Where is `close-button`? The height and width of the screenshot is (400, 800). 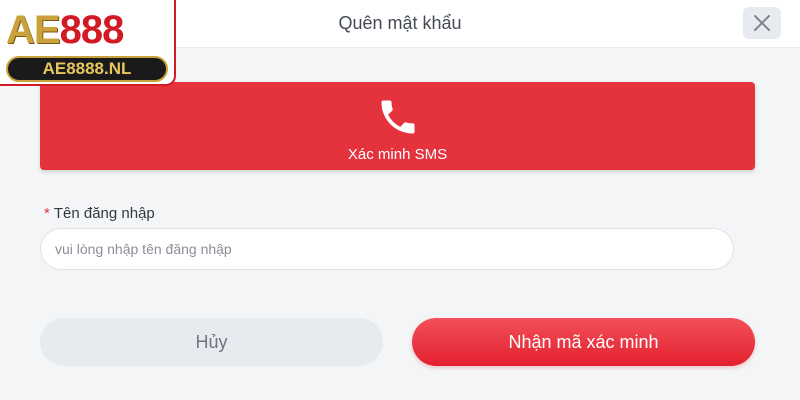
close-button is located at coordinates (762, 23).